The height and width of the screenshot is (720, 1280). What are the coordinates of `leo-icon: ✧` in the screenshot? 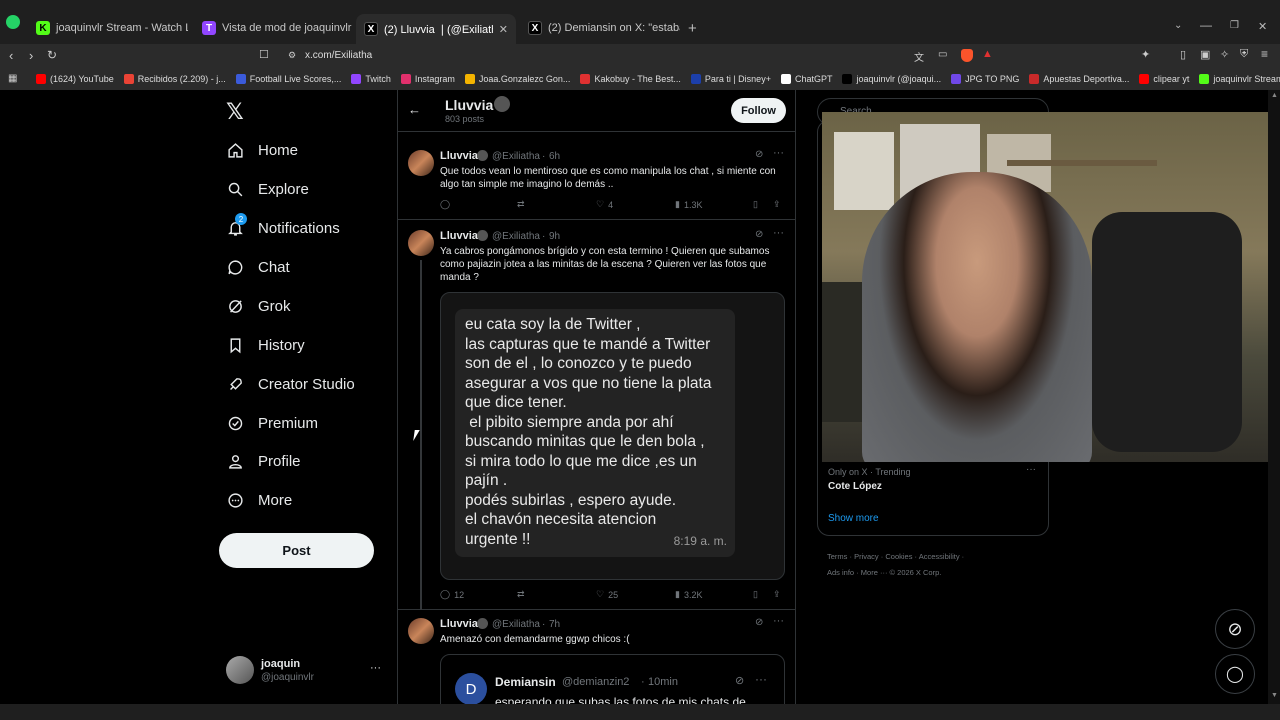 It's located at (1224, 54).